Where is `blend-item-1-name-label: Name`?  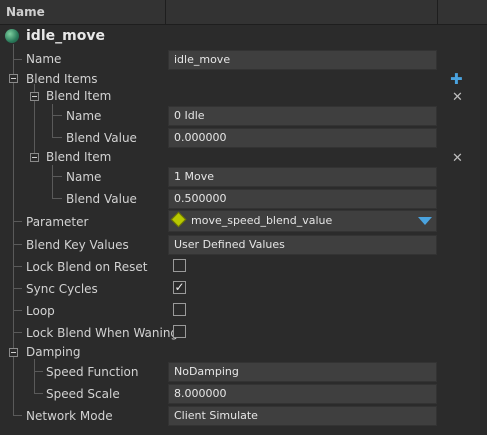
blend-item-1-name-label: Name is located at coordinates (84, 116).